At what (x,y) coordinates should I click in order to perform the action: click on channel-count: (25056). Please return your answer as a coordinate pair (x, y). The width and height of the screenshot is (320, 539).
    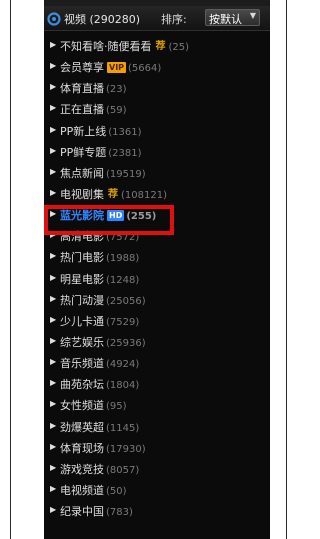
    Looking at the image, I should click on (126, 301).